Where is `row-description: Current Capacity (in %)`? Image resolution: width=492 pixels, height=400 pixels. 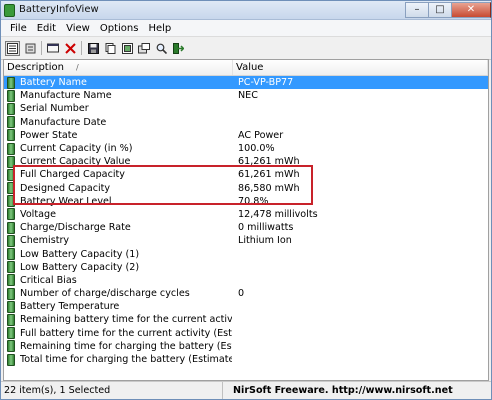
row-description: Current Capacity (in %) is located at coordinates (118, 148).